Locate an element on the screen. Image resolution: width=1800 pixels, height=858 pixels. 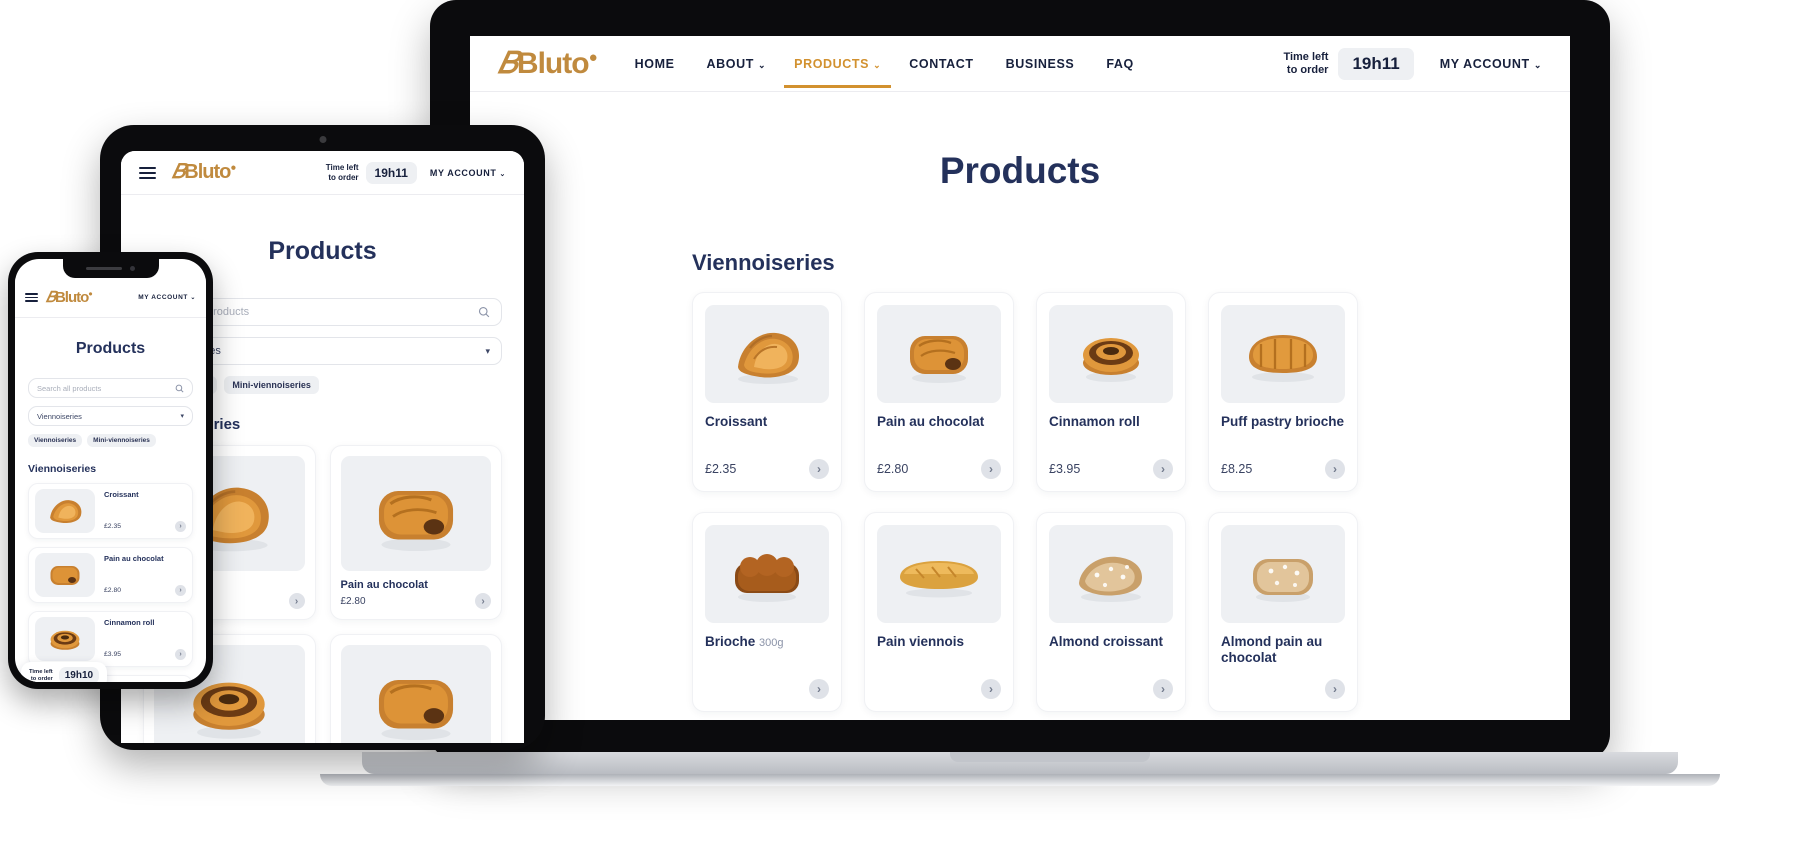
nav-link-products: PRODUCTS ⌄ is located at coordinates (838, 72).